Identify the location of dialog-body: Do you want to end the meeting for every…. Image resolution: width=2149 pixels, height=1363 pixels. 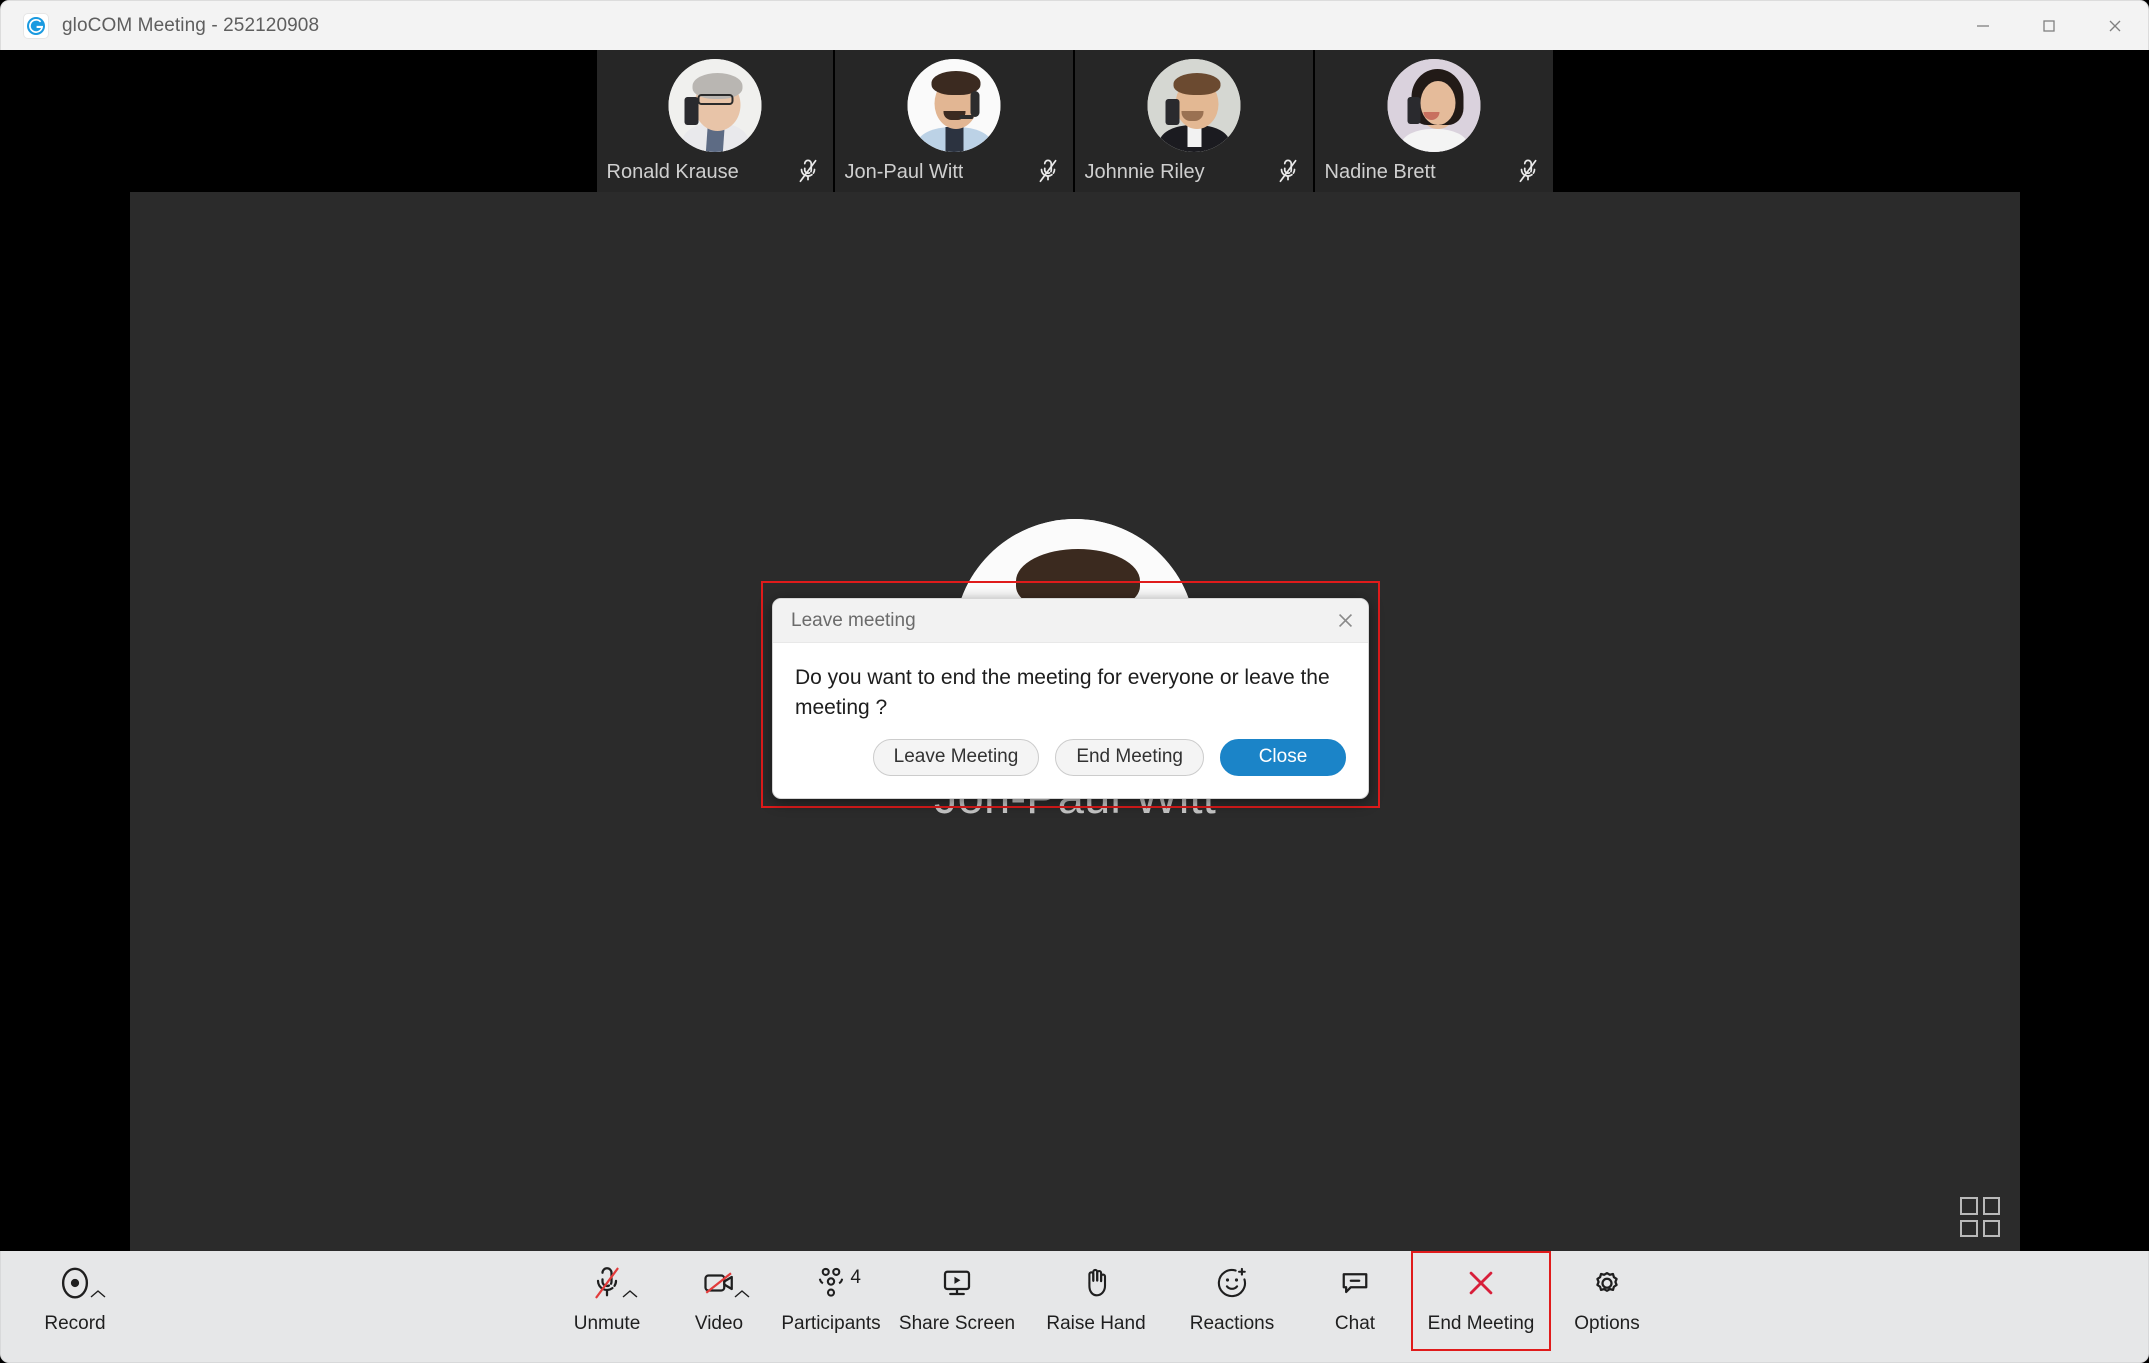
(1070, 683).